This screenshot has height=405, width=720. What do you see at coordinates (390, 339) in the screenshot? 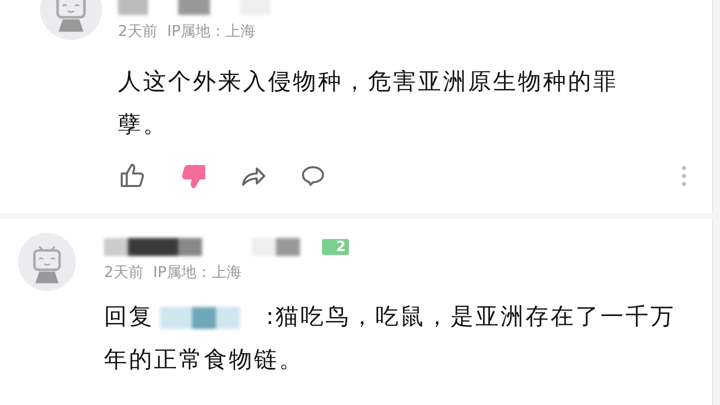
I see `comment-text: 回复 :猫吃鸟，吃鼠，是亚洲存在了一千万年的正常食物链。` at bounding box center [390, 339].